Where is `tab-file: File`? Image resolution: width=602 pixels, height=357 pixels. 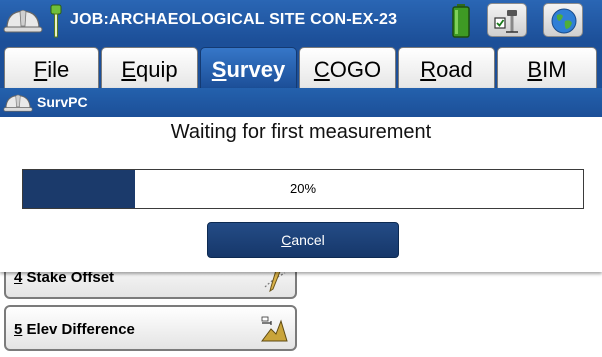
tab-file: File is located at coordinates (51, 67).